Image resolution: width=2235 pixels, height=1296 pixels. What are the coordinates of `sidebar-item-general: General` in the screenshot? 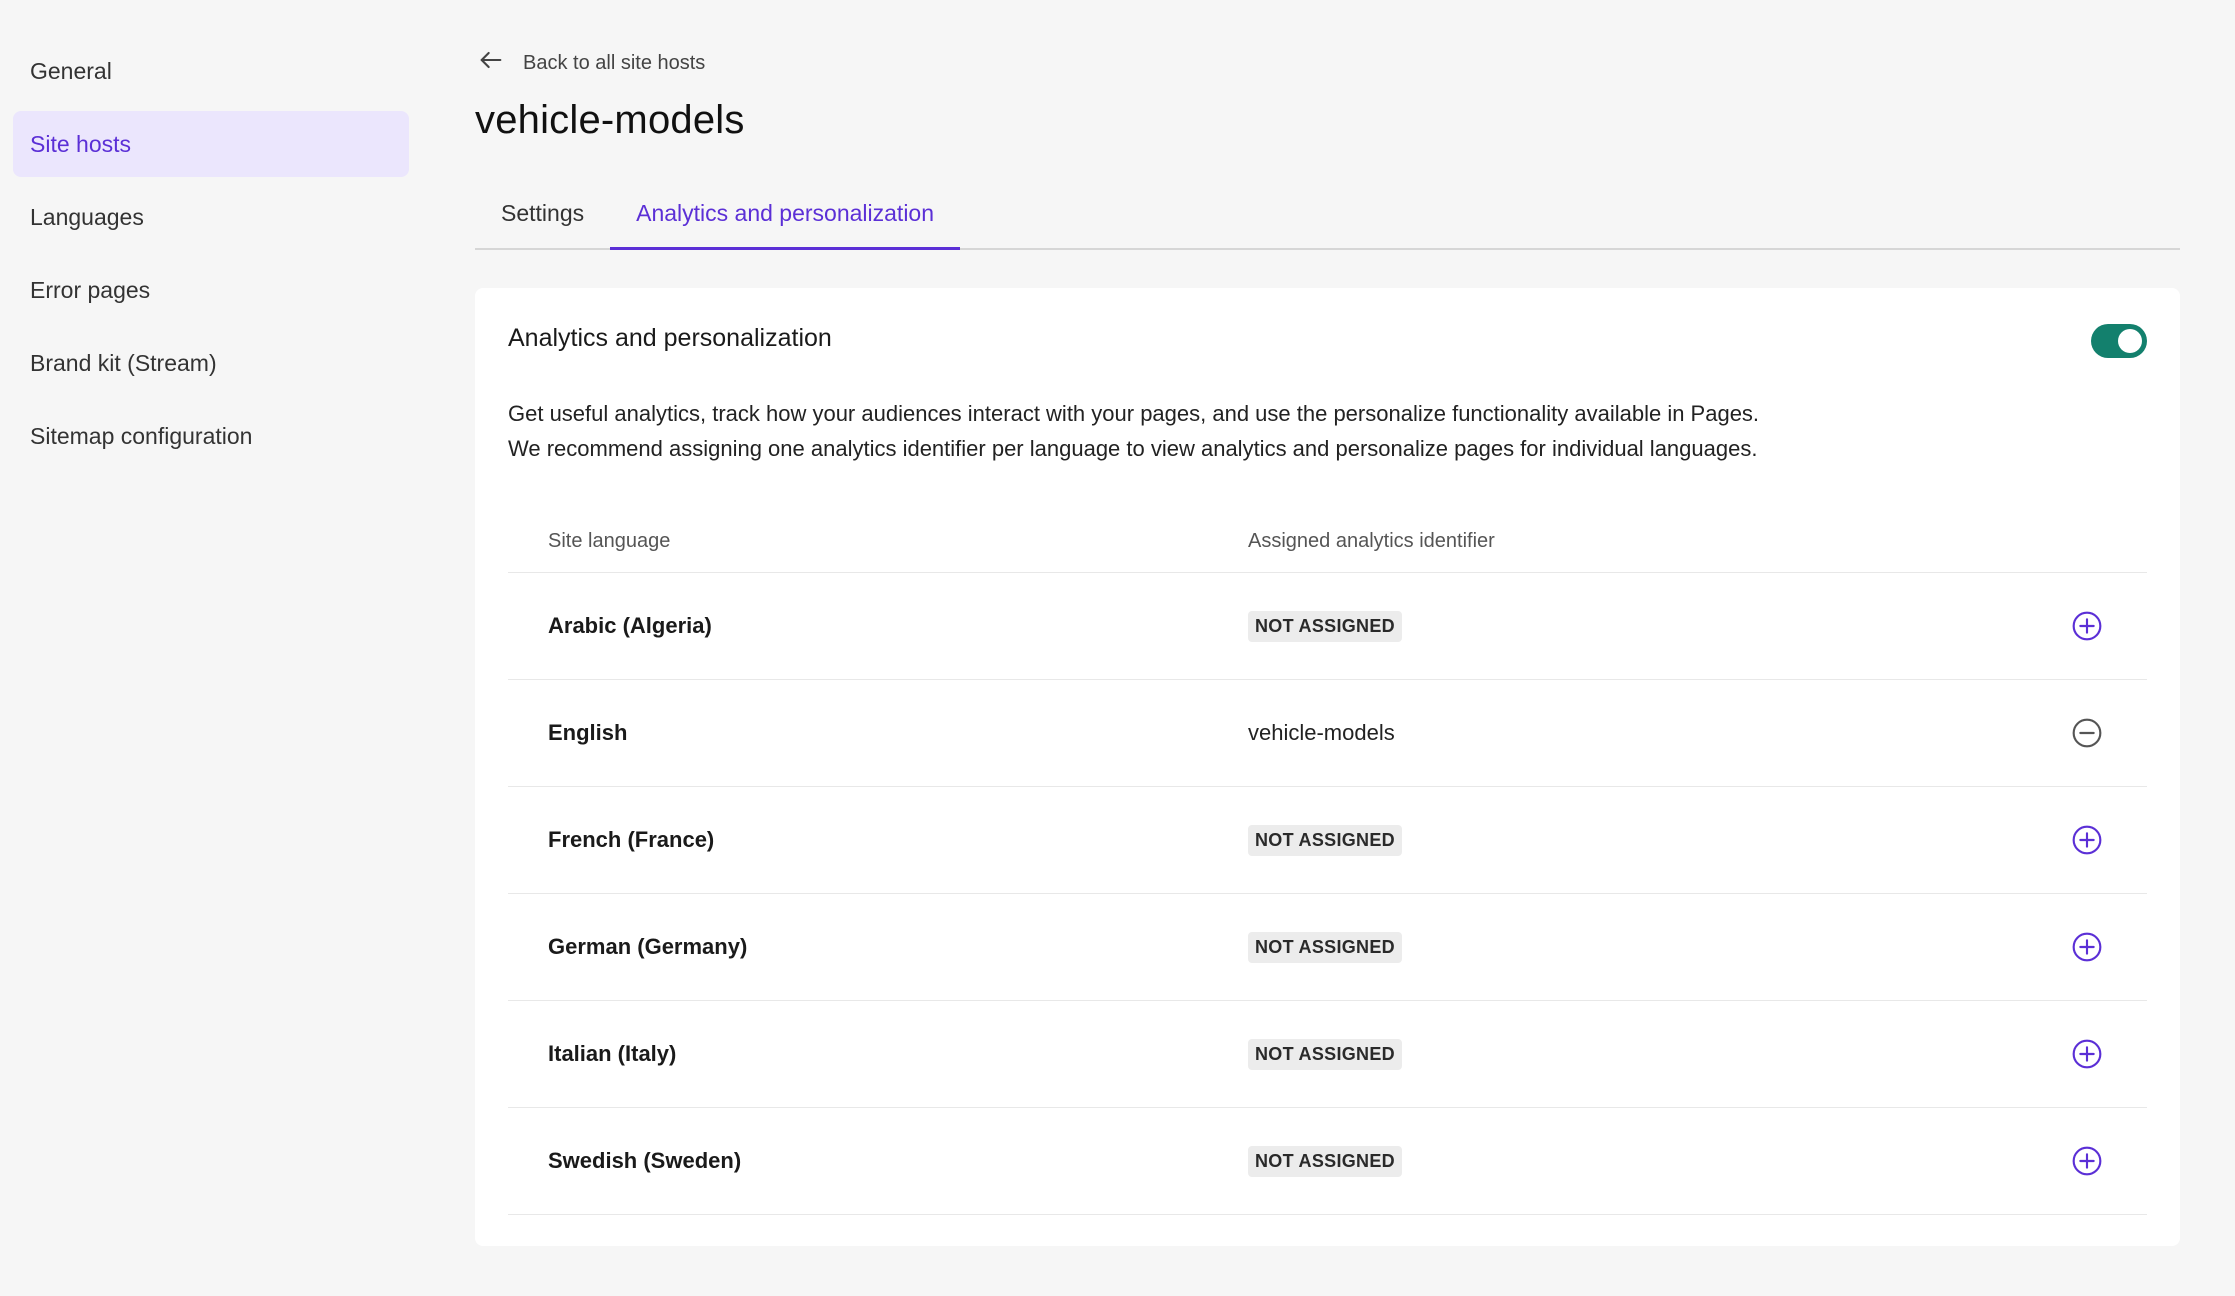 It's located at (211, 71).